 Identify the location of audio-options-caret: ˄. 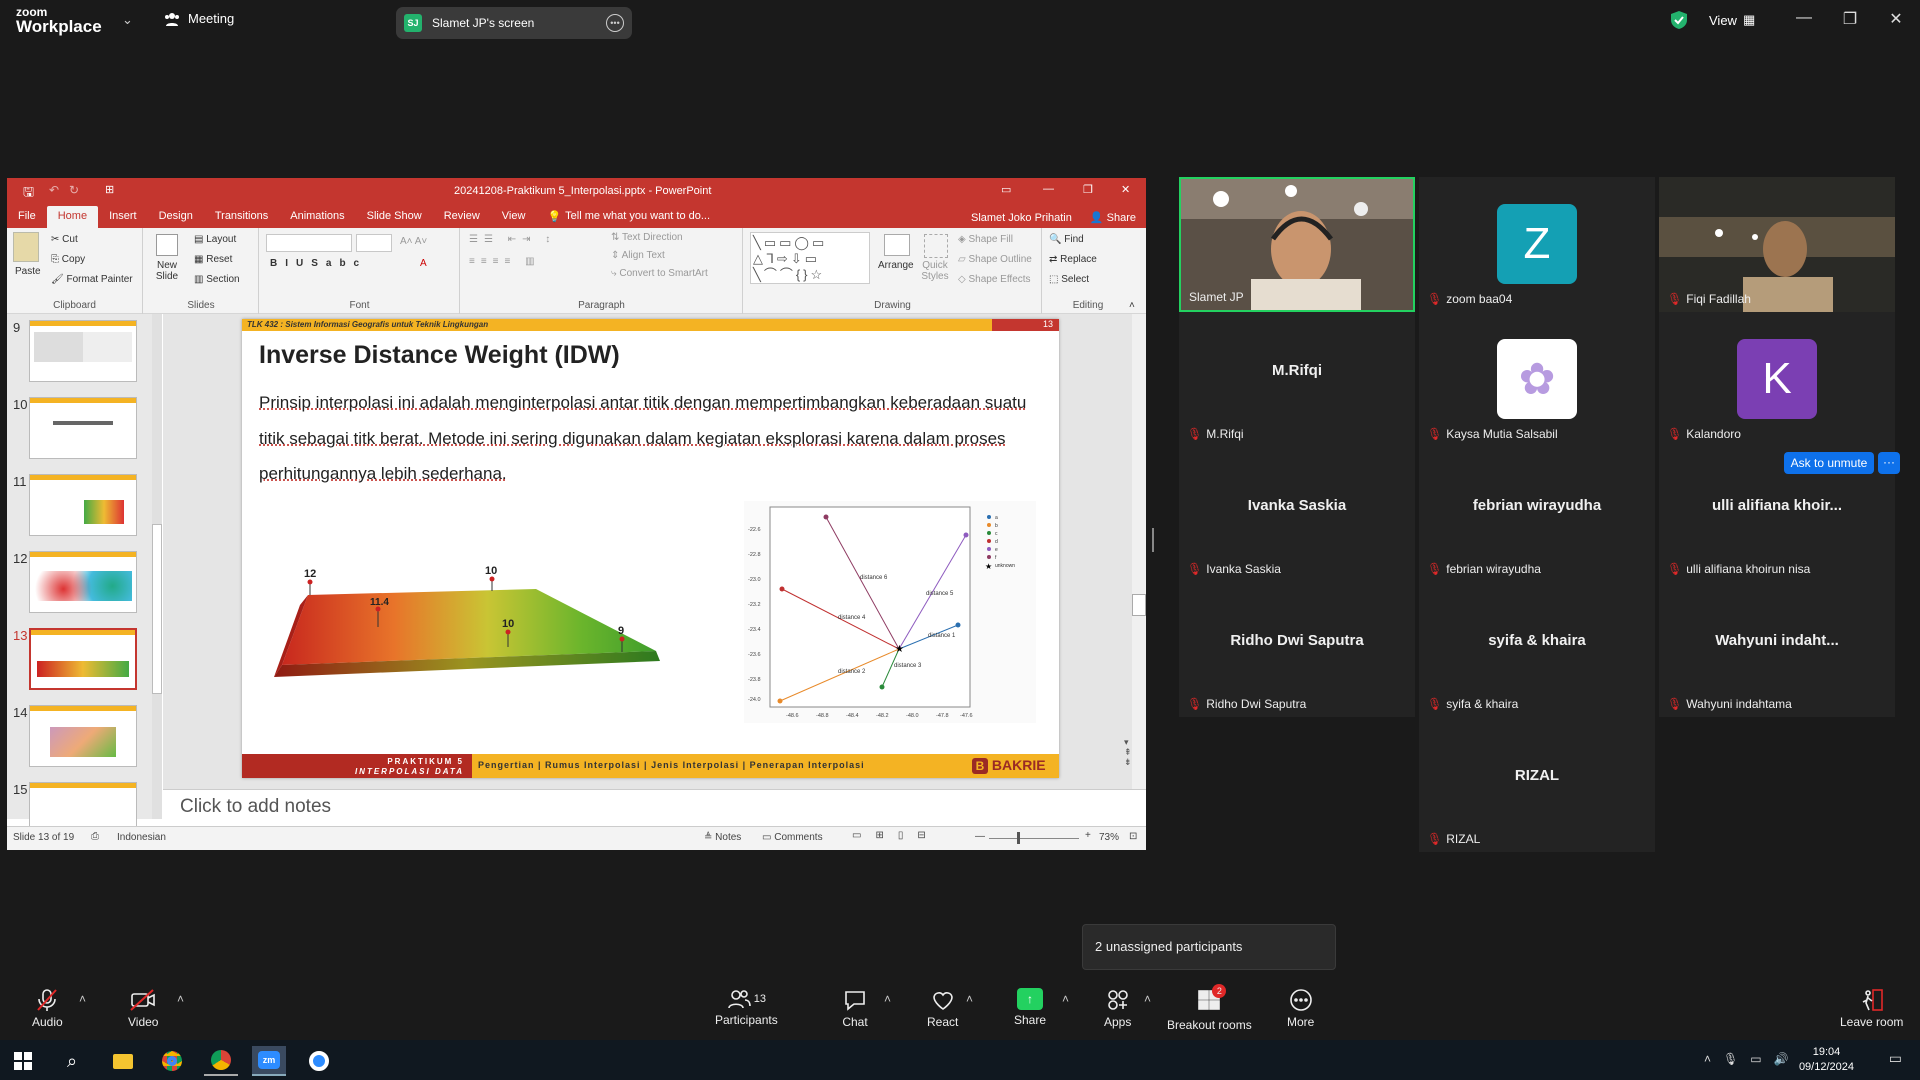
(82, 999).